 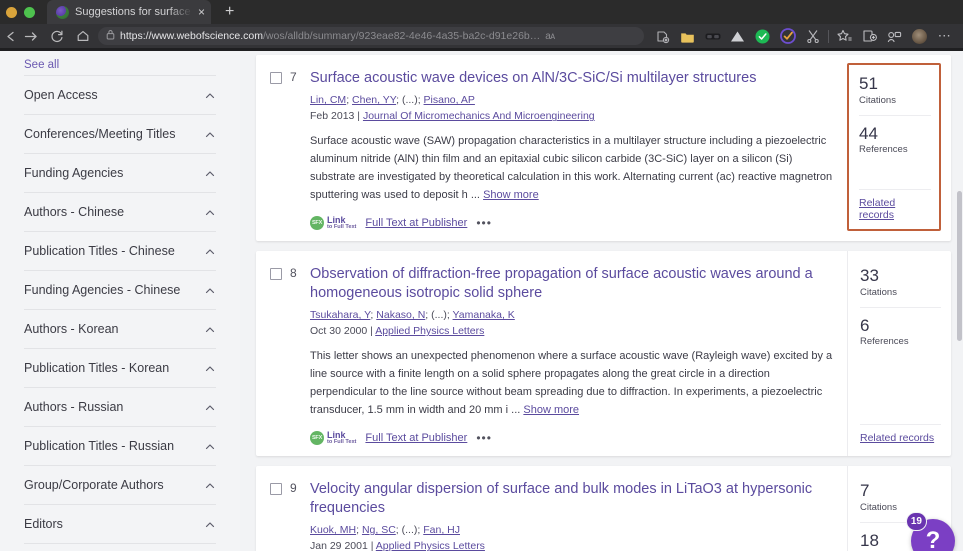 I want to click on scrollbar-thumb, so click(x=959, y=266).